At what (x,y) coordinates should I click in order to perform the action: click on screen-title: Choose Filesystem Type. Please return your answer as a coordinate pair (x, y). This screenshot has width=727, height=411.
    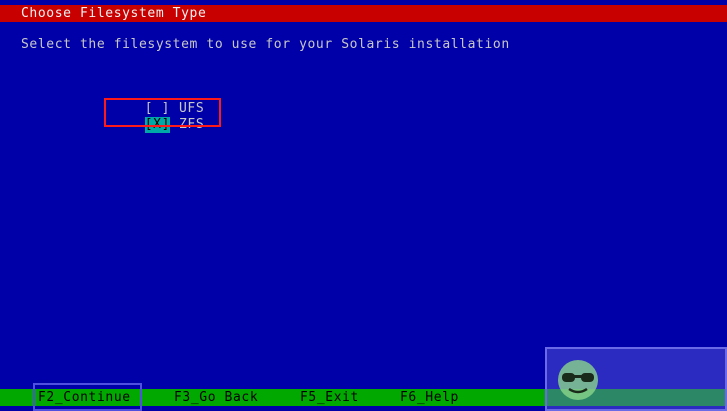
    Looking at the image, I should click on (114, 13).